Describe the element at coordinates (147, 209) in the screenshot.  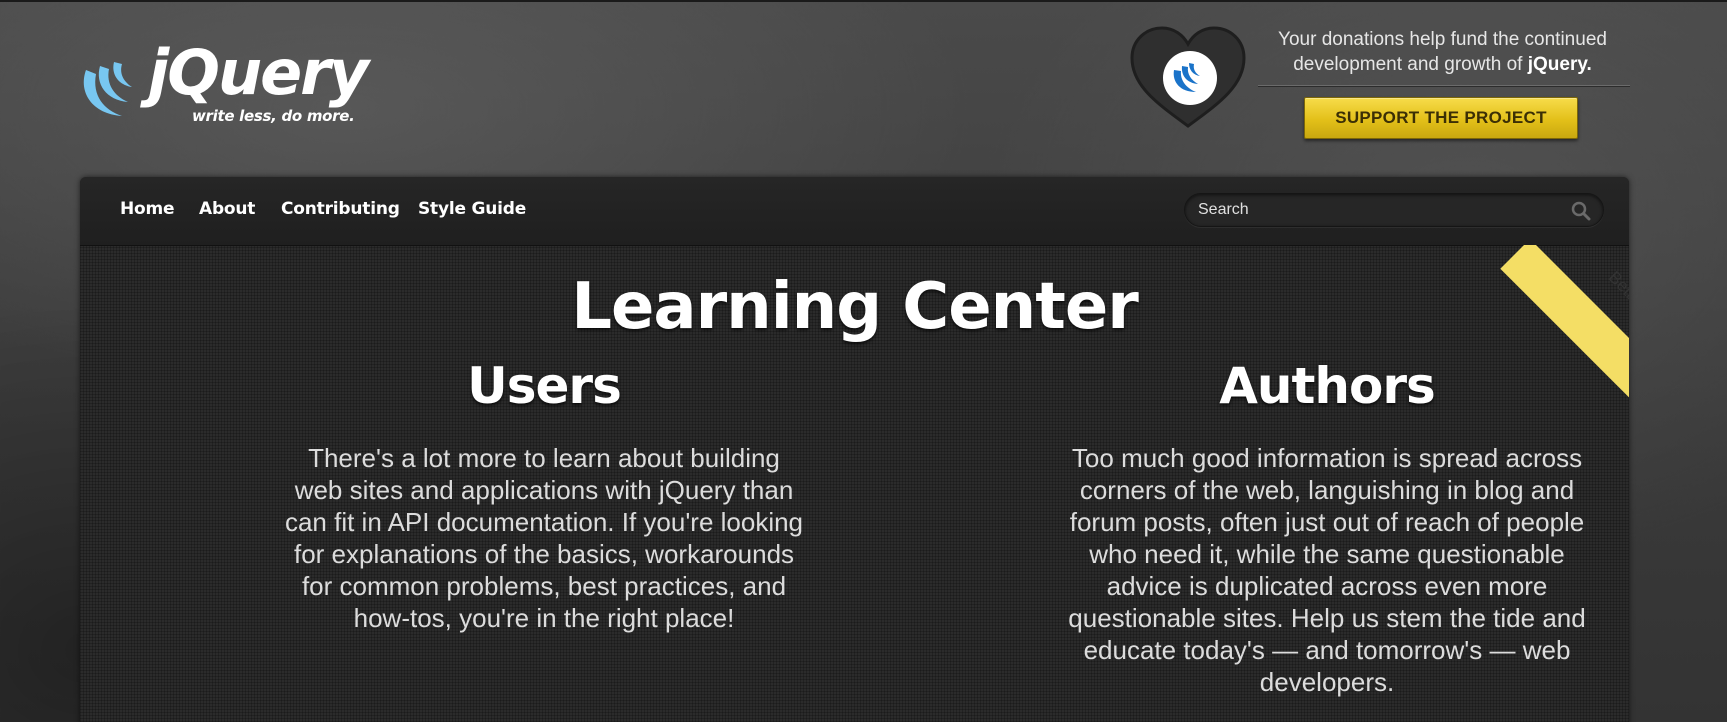
I see `nav-item-home: Home` at that location.